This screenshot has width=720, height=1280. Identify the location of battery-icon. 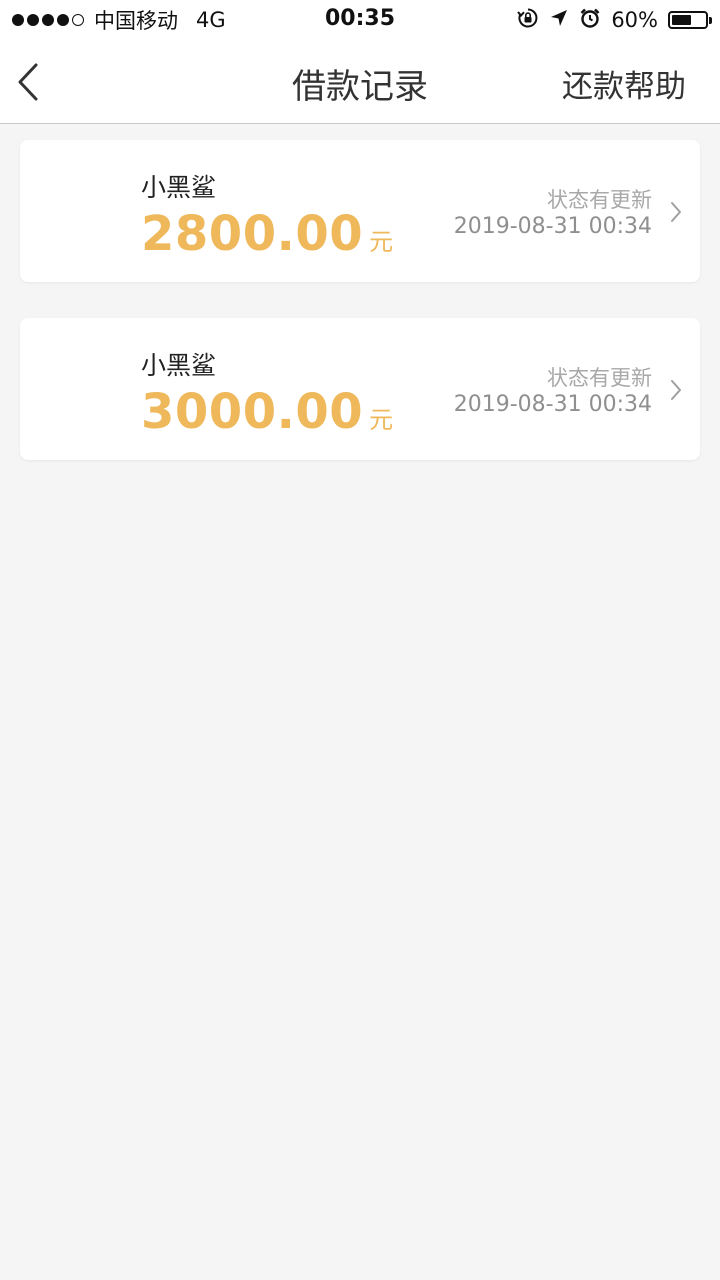
(690, 20).